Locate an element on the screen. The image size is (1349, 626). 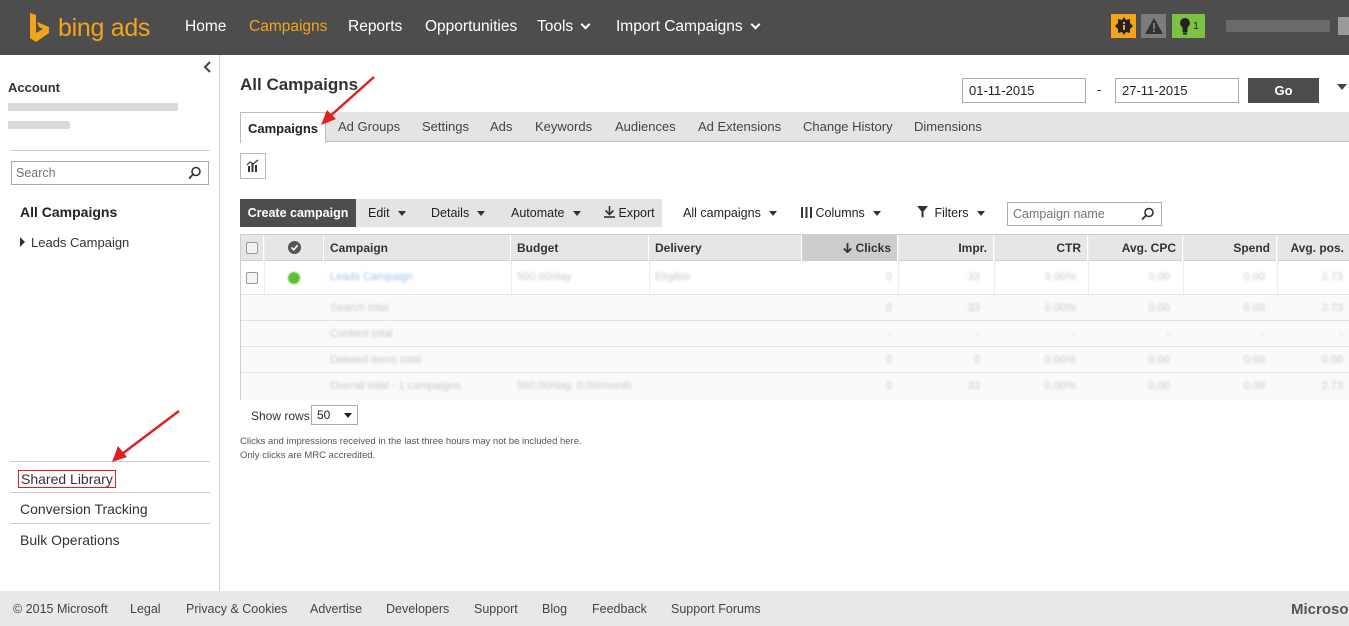
nav-opportunities: Opportunities is located at coordinates (471, 27).